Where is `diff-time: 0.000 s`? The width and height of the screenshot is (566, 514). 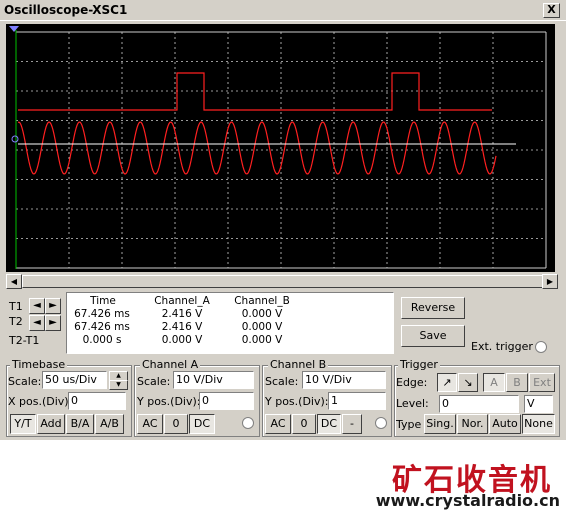
diff-time: 0.000 s is located at coordinates (102, 340).